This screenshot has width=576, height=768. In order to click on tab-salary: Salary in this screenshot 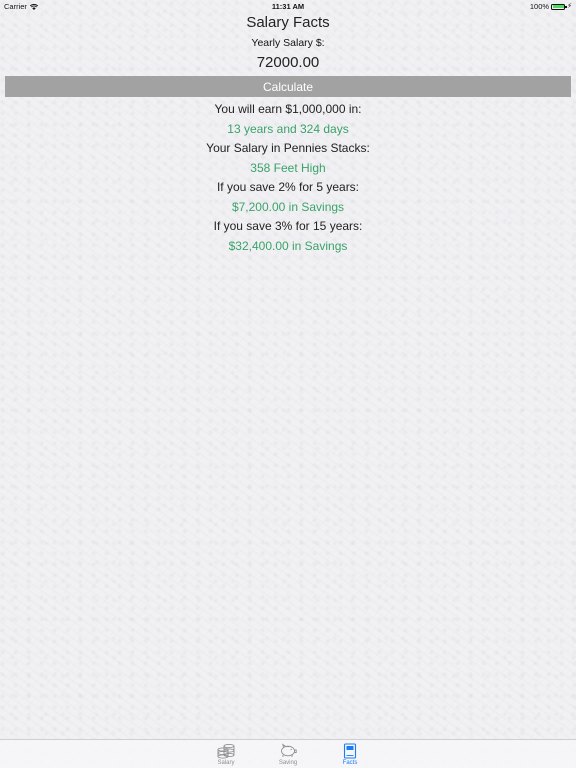, I will do `click(226, 754)`.